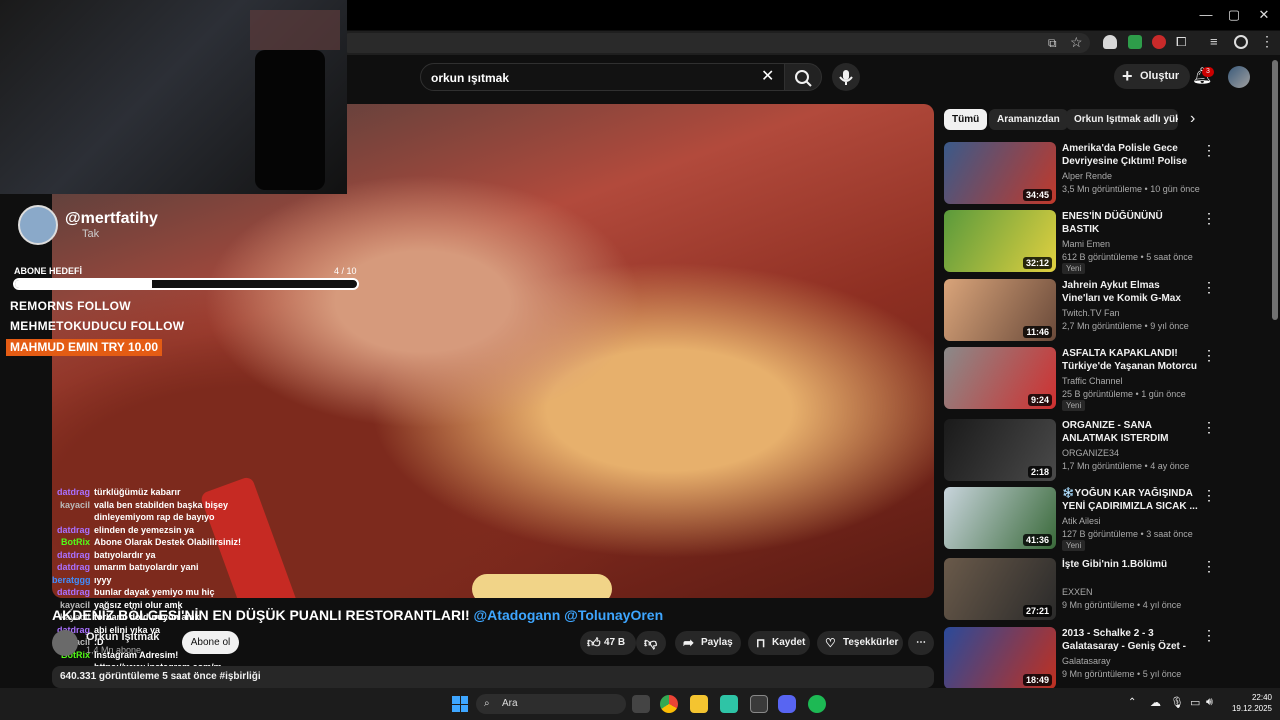 Image resolution: width=1280 pixels, height=720 pixels. What do you see at coordinates (846, 77) in the screenshot?
I see `voice-search-button` at bounding box center [846, 77].